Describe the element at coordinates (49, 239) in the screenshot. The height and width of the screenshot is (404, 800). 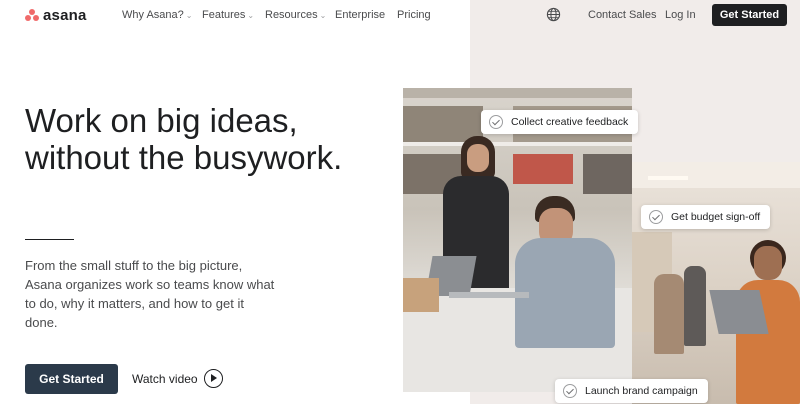
I see `hero-divider` at that location.